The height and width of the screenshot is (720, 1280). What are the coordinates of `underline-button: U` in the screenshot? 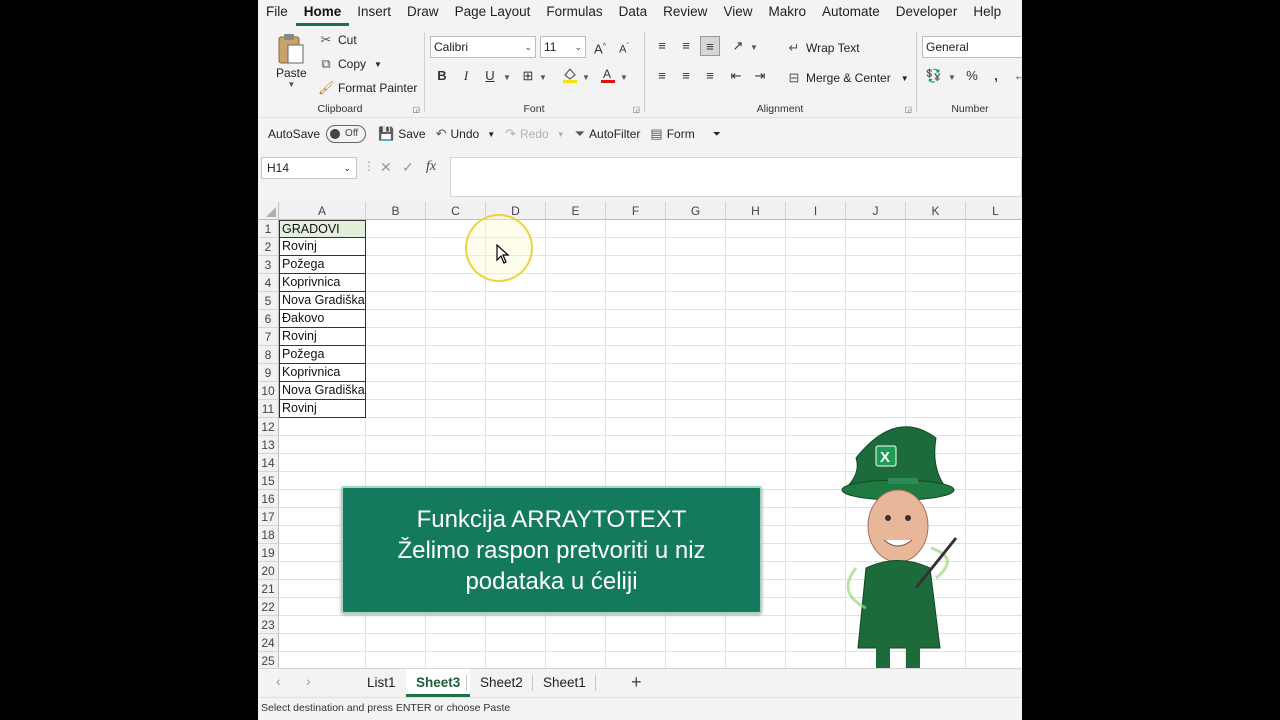 It's located at (490, 76).